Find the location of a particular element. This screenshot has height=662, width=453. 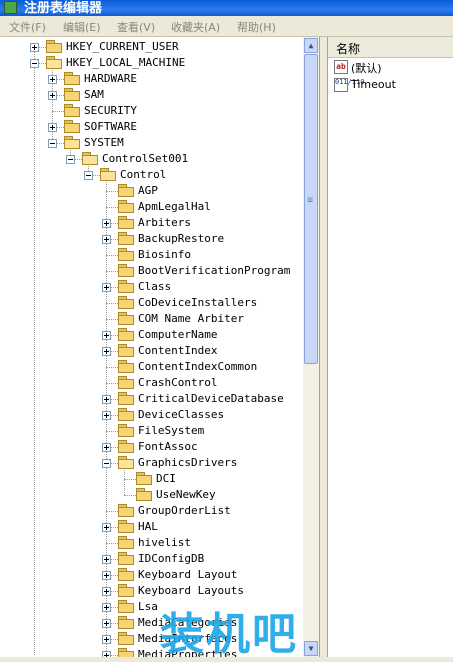

pane-splitter is located at coordinates (323, 347).